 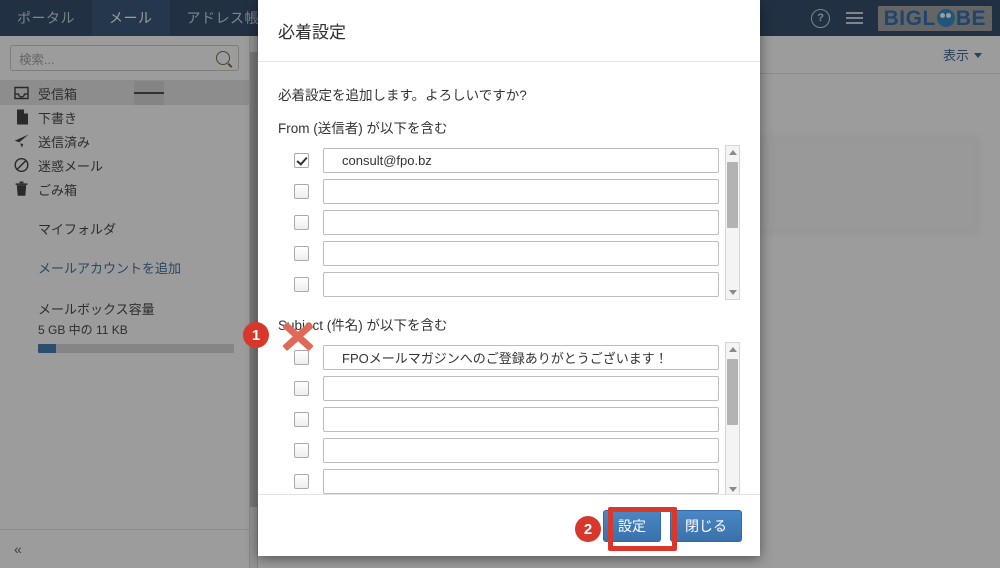 I want to click on dialog-footer: 設定 閉じる, so click(x=509, y=525).